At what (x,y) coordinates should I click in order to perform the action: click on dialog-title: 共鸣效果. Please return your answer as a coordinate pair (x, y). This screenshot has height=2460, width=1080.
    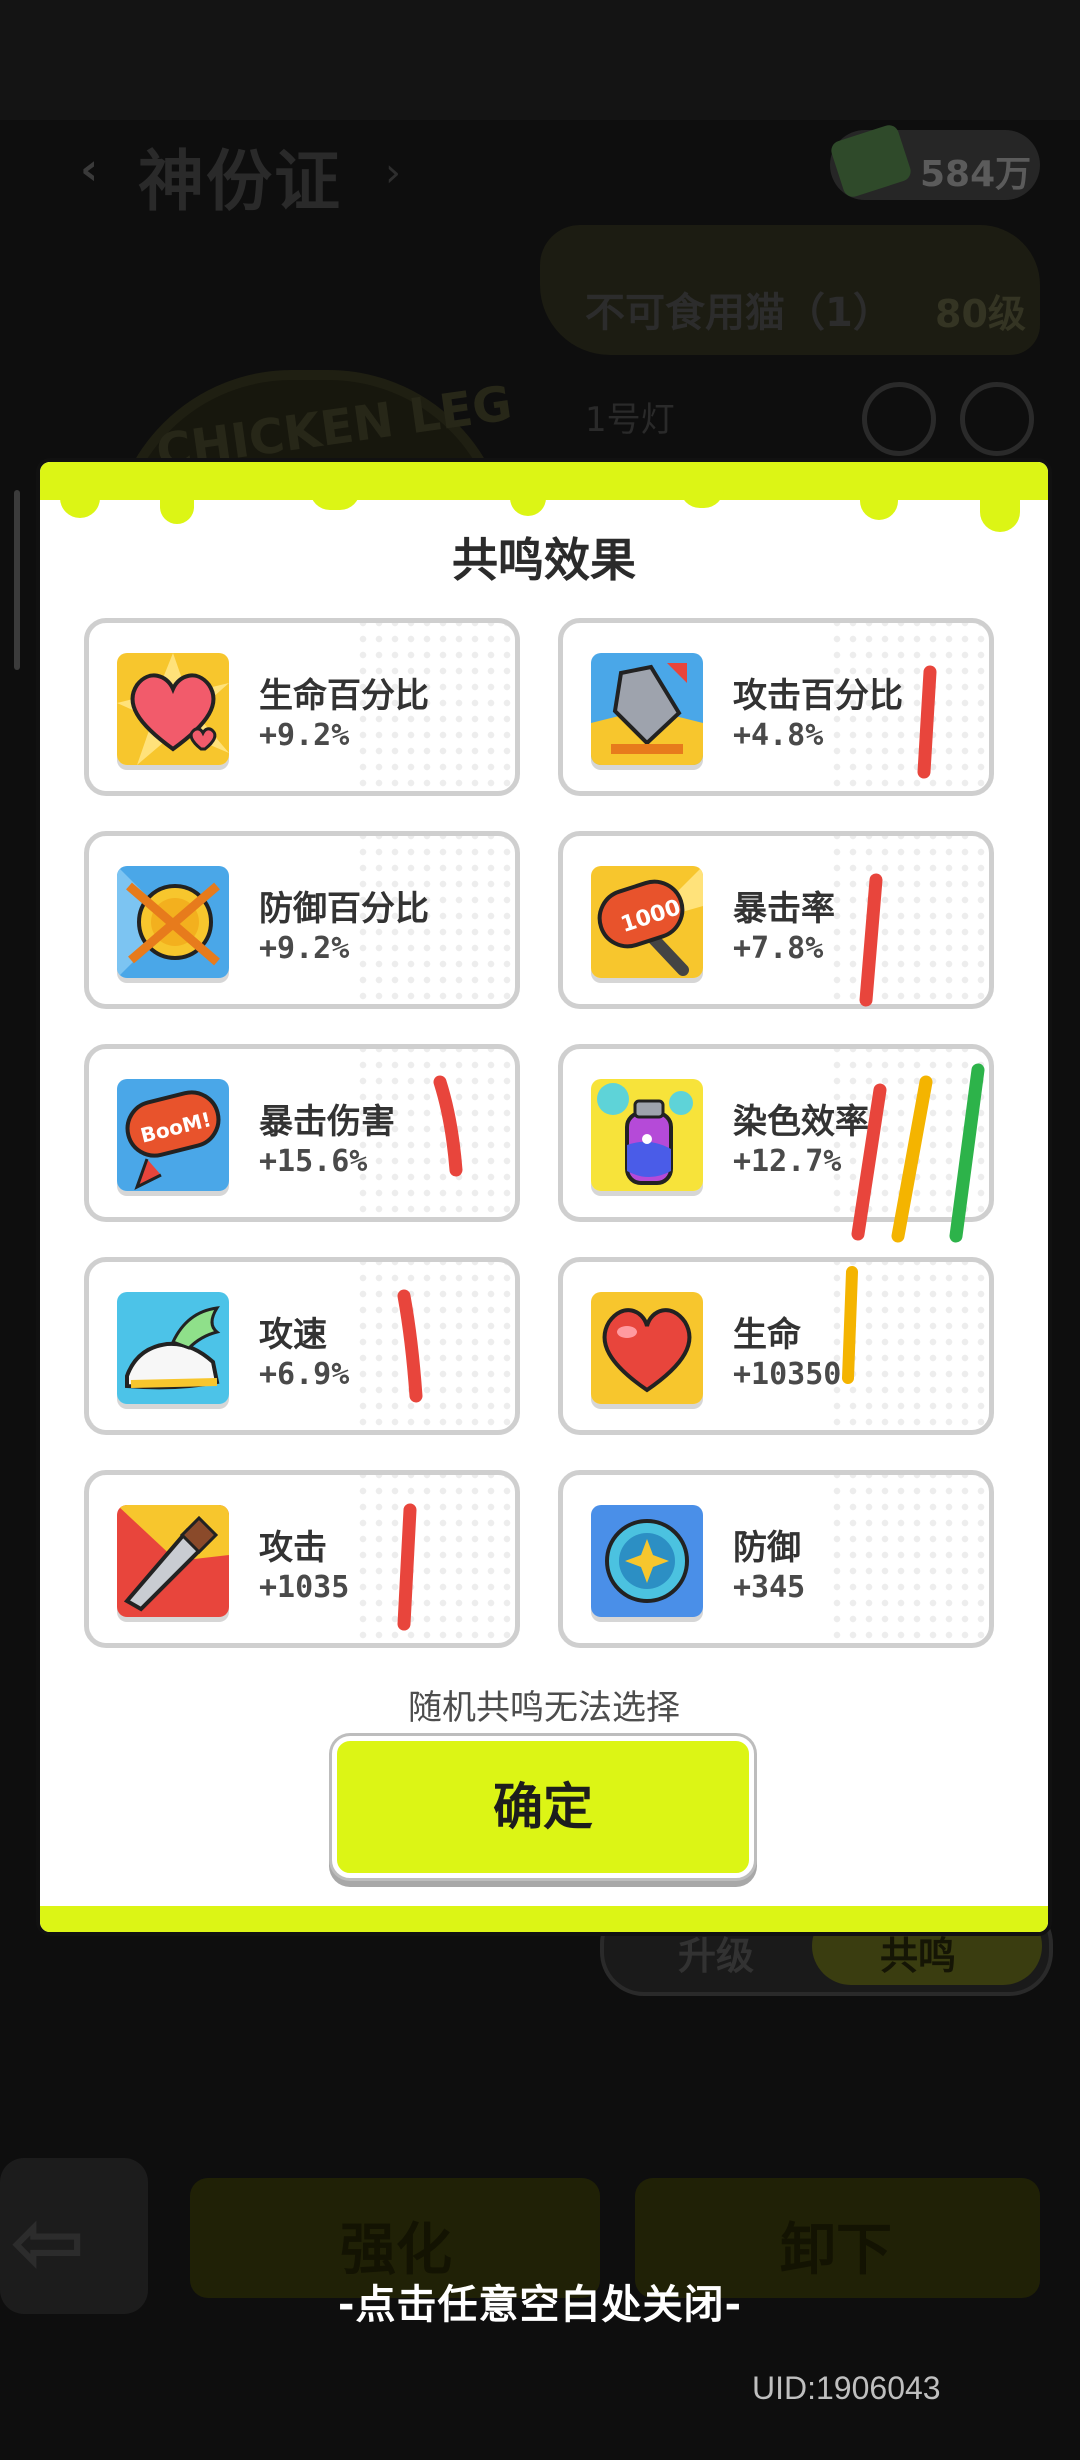
    Looking at the image, I should click on (544, 560).